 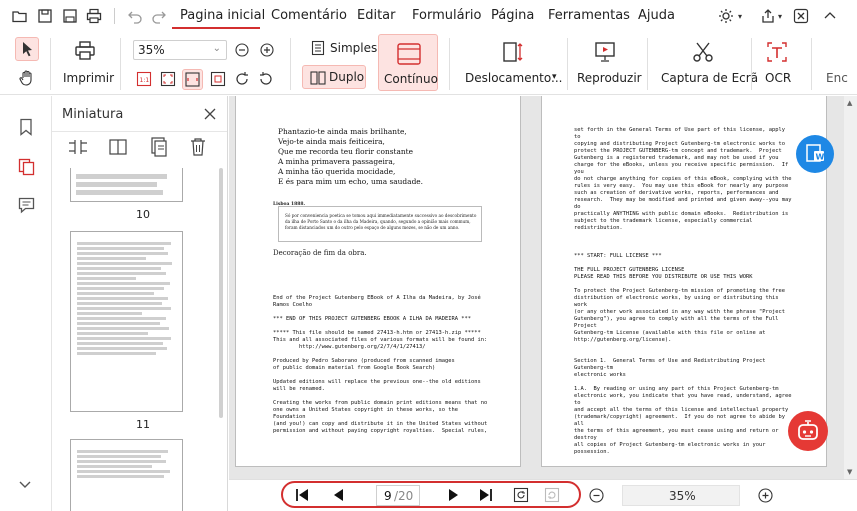 What do you see at coordinates (446, 15) in the screenshot?
I see `menu-formulario: Formulário` at bounding box center [446, 15].